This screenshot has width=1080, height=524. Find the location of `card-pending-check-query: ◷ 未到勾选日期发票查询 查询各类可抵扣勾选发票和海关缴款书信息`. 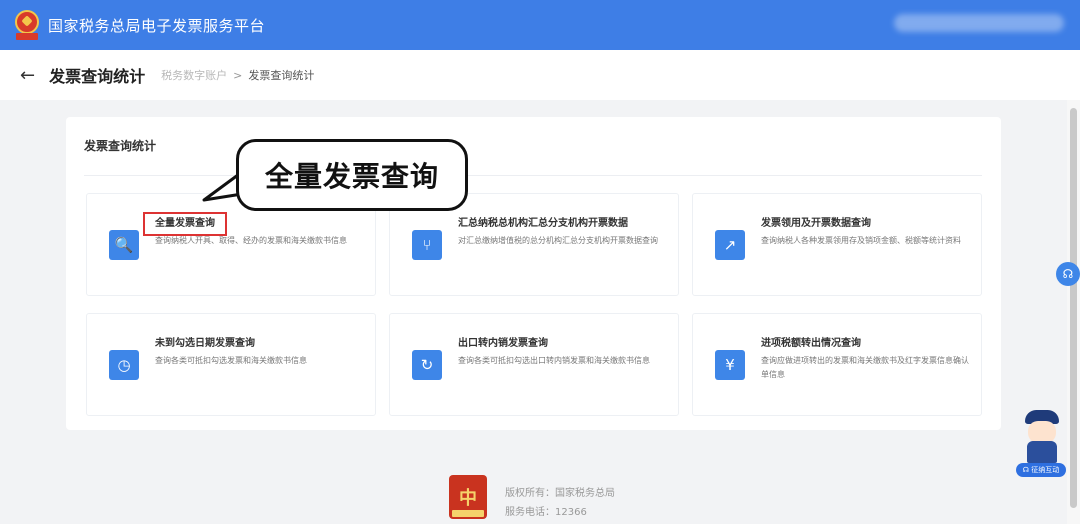

card-pending-check-query: ◷ 未到勾选日期发票查询 查询各类可抵扣勾选发票和海关缴款书信息 is located at coordinates (231, 364).